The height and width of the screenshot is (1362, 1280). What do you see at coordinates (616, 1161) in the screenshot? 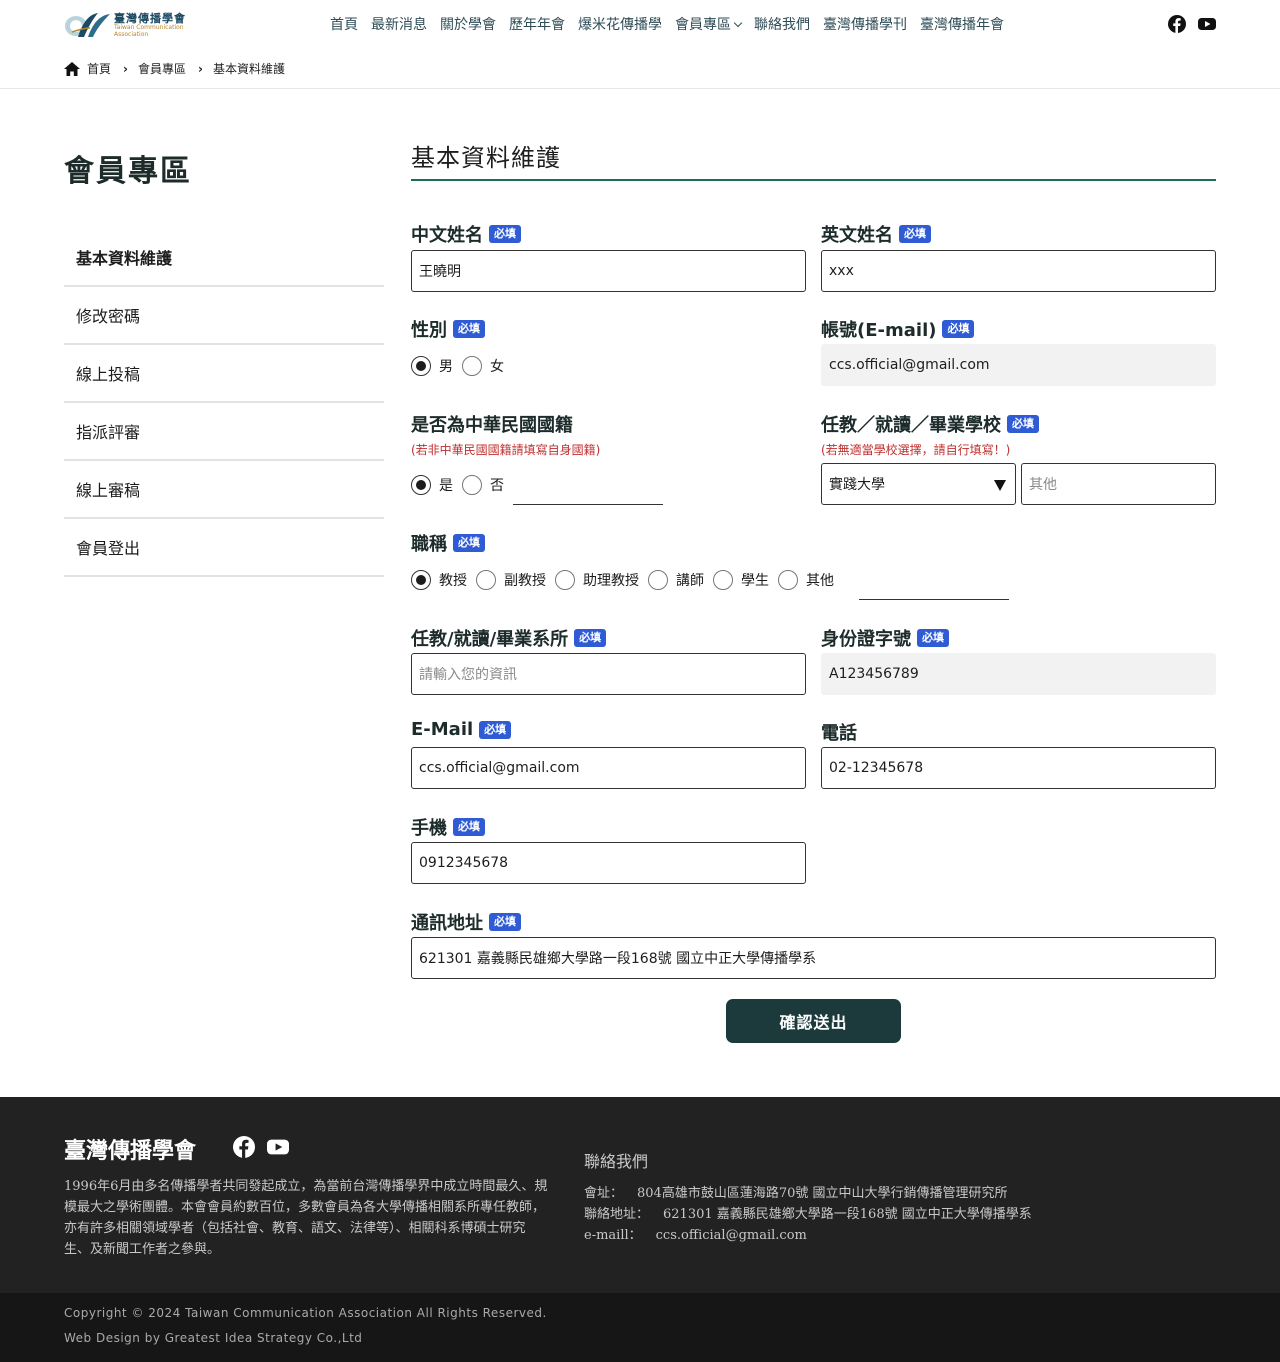
I see `footer-contact-title: 聯絡我們` at bounding box center [616, 1161].